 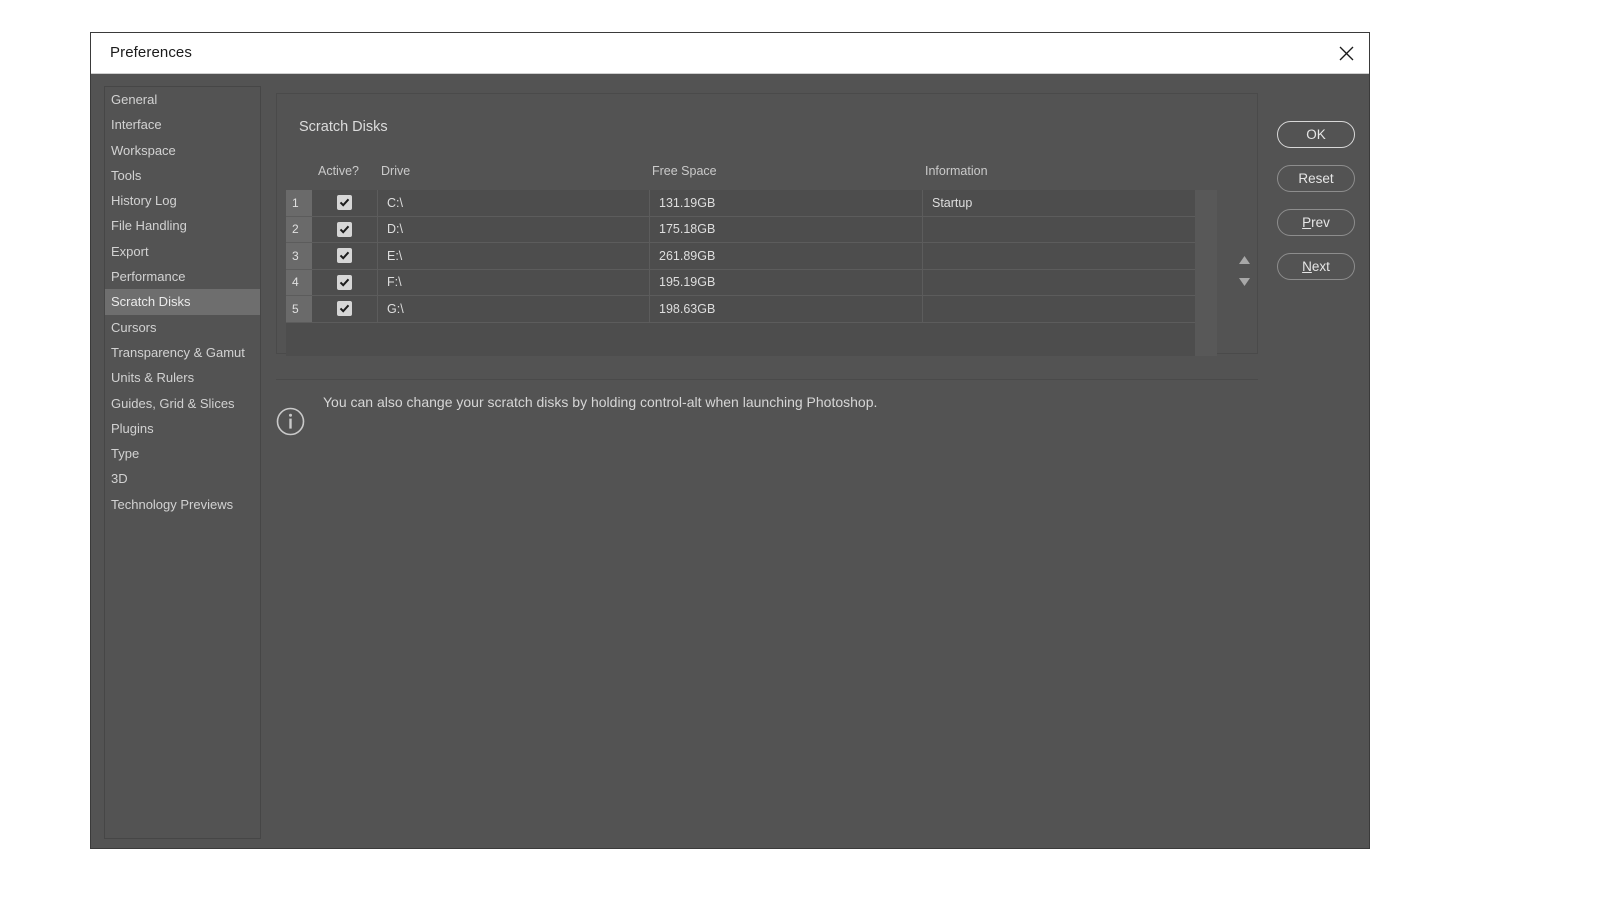 I want to click on arrow-down-icon, so click(x=1244, y=282).